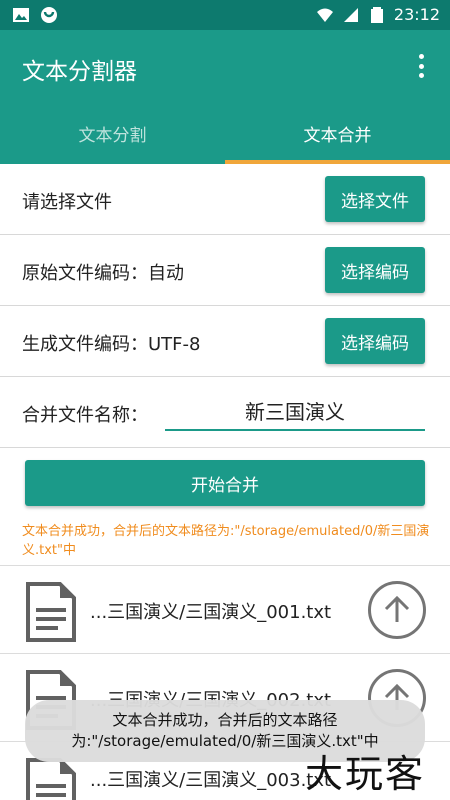 The height and width of the screenshot is (800, 450). Describe the element at coordinates (225, 66) in the screenshot. I see `app-bar: 文本分割器` at that location.